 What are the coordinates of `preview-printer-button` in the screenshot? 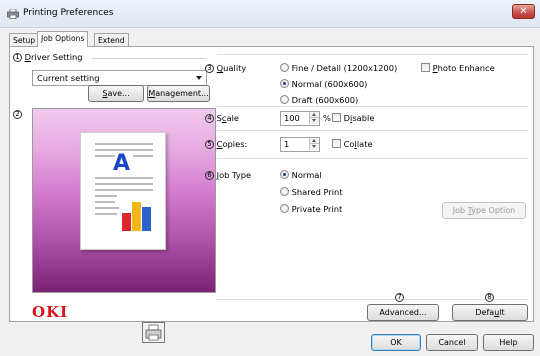 It's located at (153, 332).